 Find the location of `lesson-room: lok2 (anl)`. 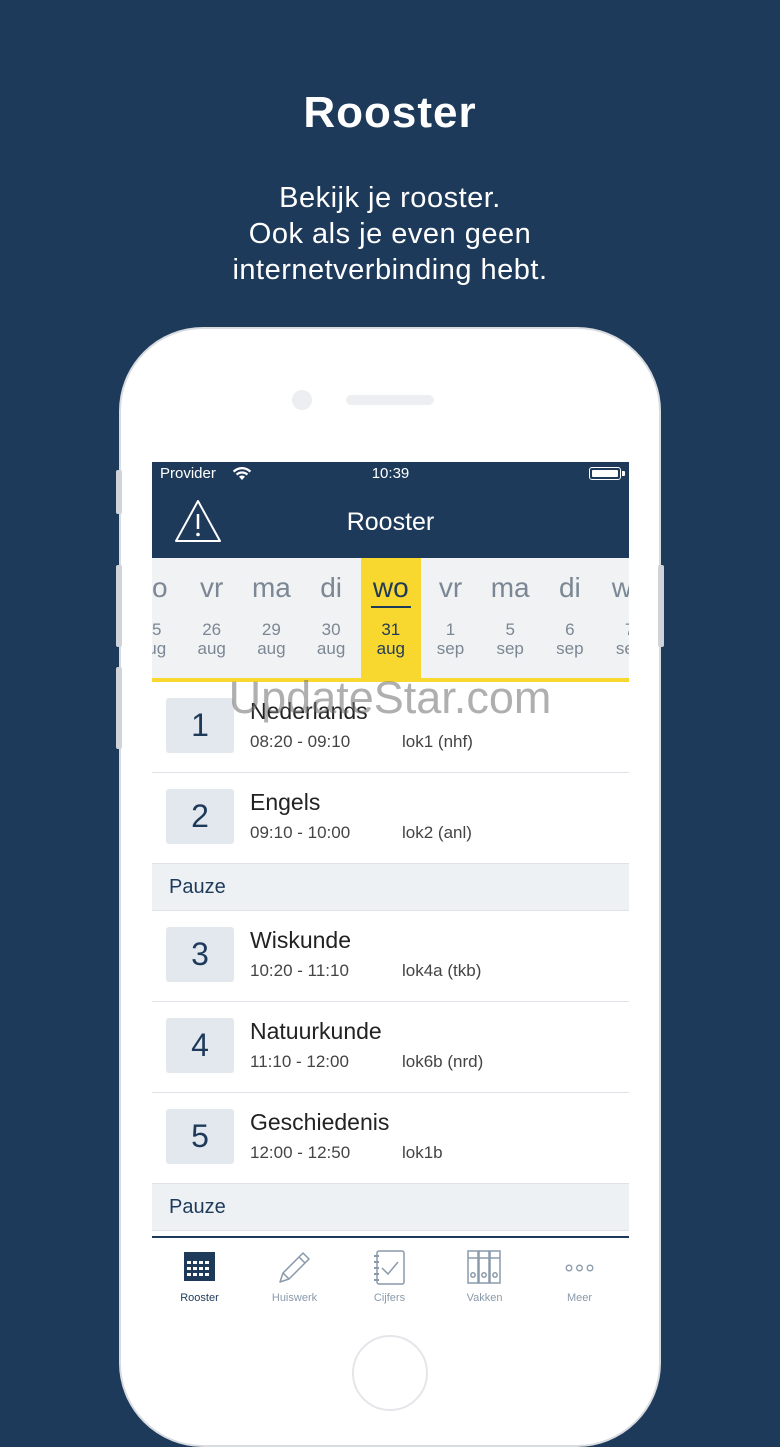

lesson-room: lok2 (anl) is located at coordinates (437, 832).